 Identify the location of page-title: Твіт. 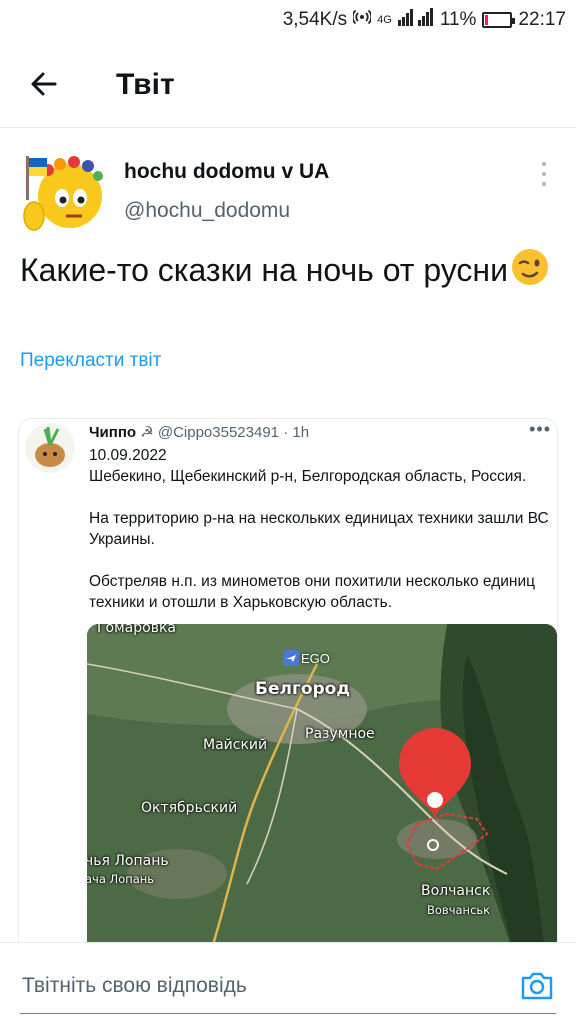
(145, 84).